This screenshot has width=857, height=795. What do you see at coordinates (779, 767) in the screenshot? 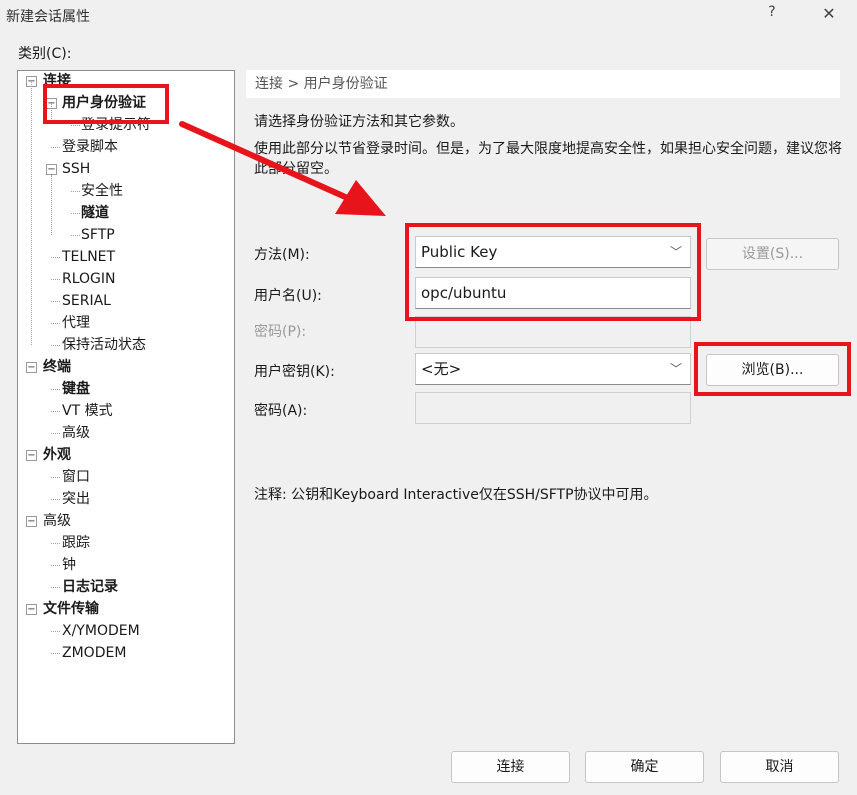
I see `cancel-button: 取消` at bounding box center [779, 767].